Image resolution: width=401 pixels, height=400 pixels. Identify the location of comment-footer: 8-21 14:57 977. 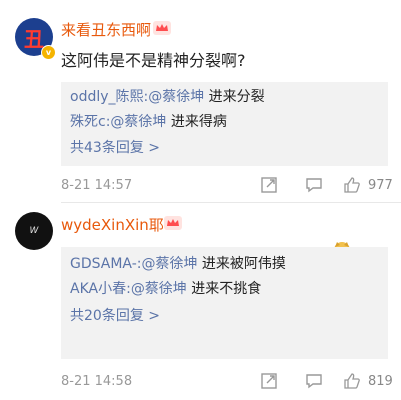
(227, 186).